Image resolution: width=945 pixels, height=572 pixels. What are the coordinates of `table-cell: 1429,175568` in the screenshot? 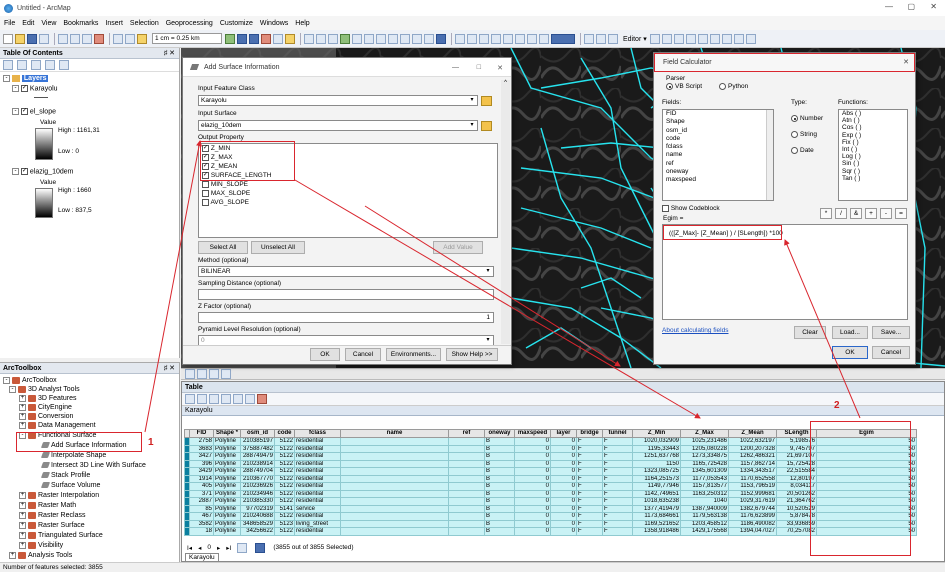 It's located at (704, 531).